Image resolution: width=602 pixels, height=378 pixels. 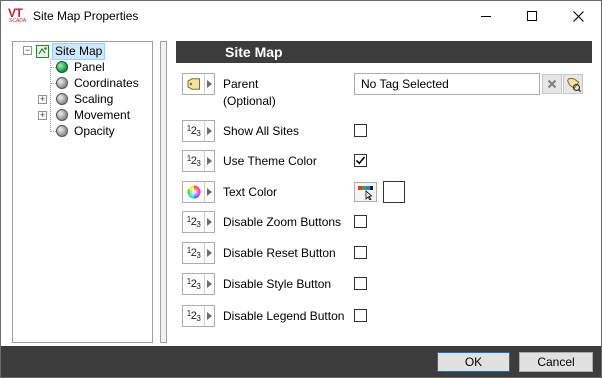 What do you see at coordinates (277, 284) in the screenshot?
I see `disable-style-button-label: Disable Style Button` at bounding box center [277, 284].